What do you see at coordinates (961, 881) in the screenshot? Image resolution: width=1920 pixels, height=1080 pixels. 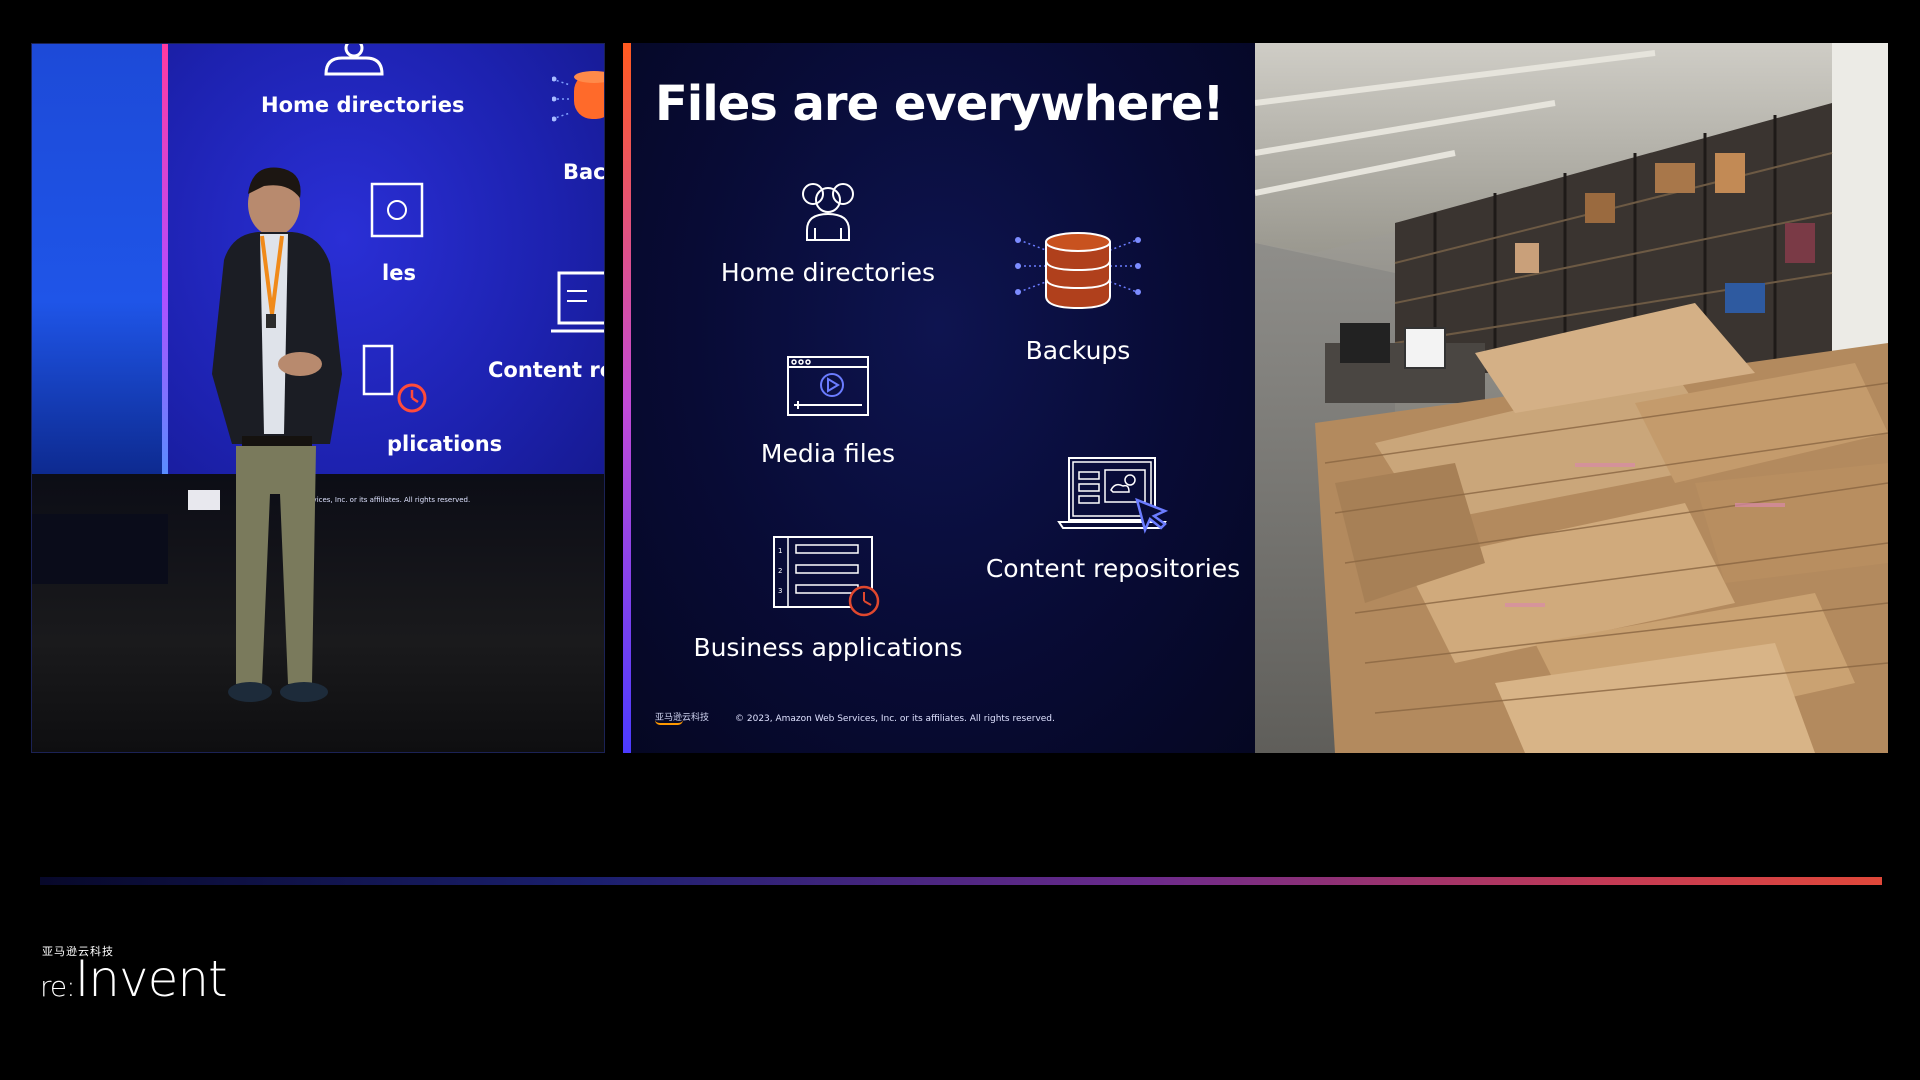 I see `brand-gradient-bar` at bounding box center [961, 881].